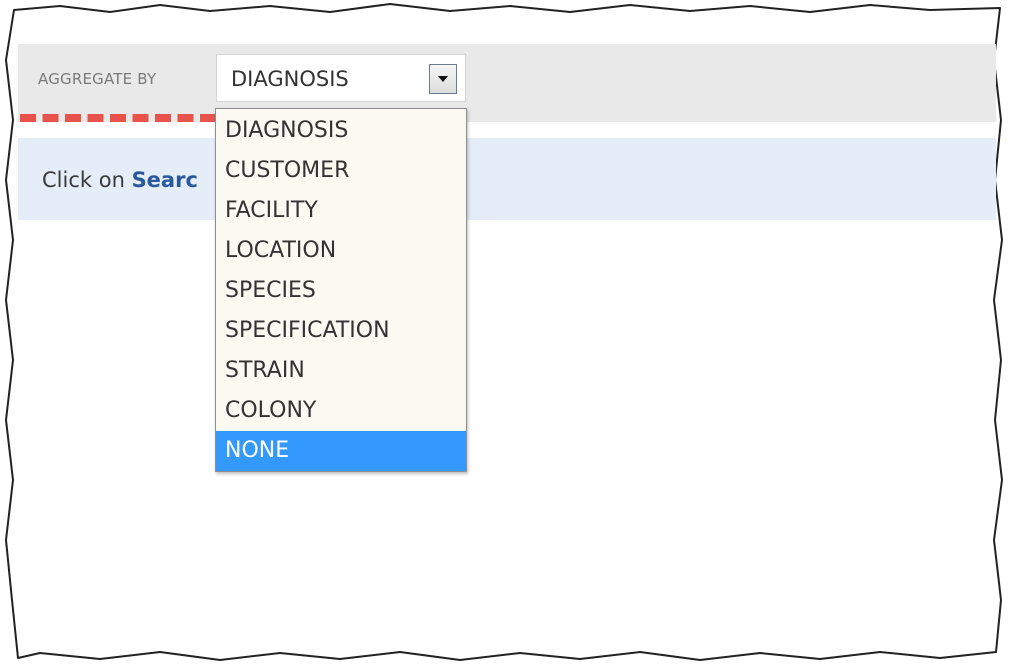  Describe the element at coordinates (97, 79) in the screenshot. I see `aggregate-by-label: AGGREGATE BY` at that location.